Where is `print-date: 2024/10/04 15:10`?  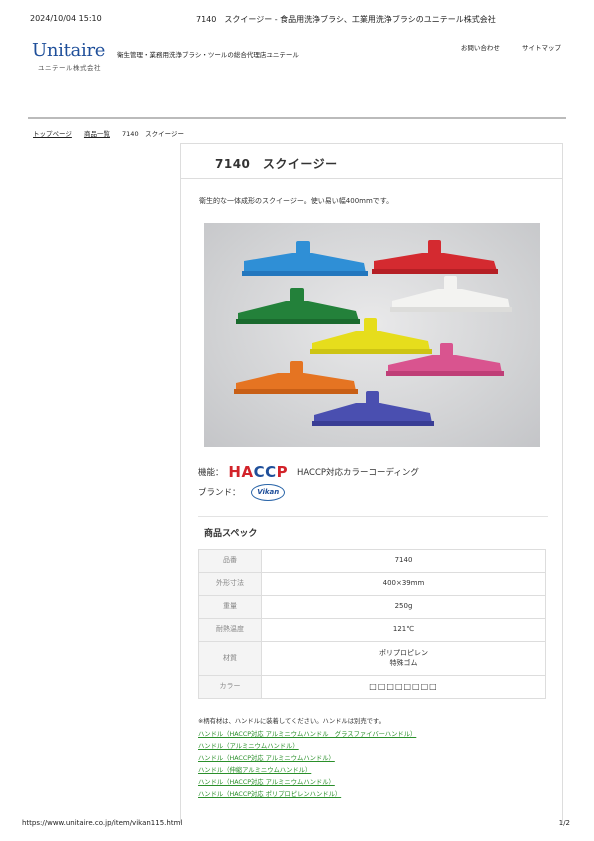 print-date: 2024/10/04 15:10 is located at coordinates (66, 18).